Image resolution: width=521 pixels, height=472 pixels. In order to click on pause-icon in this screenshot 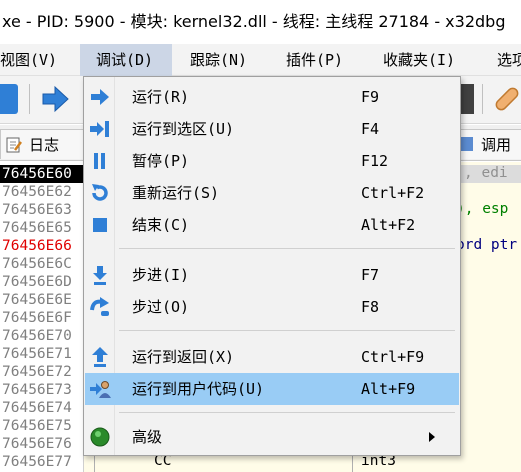, I will do `click(99, 161)`.